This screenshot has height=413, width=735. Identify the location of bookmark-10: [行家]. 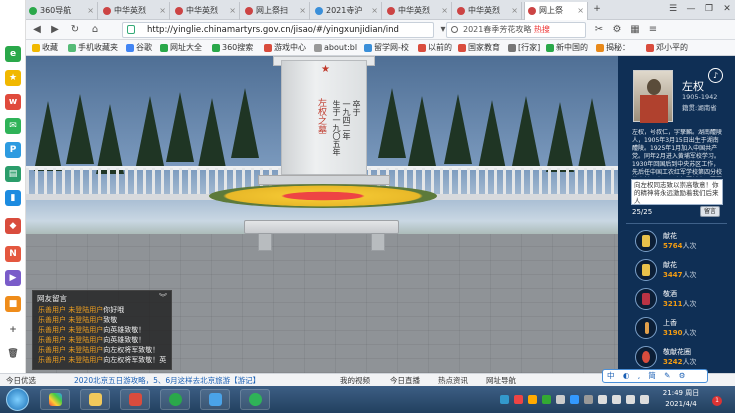
(524, 48).